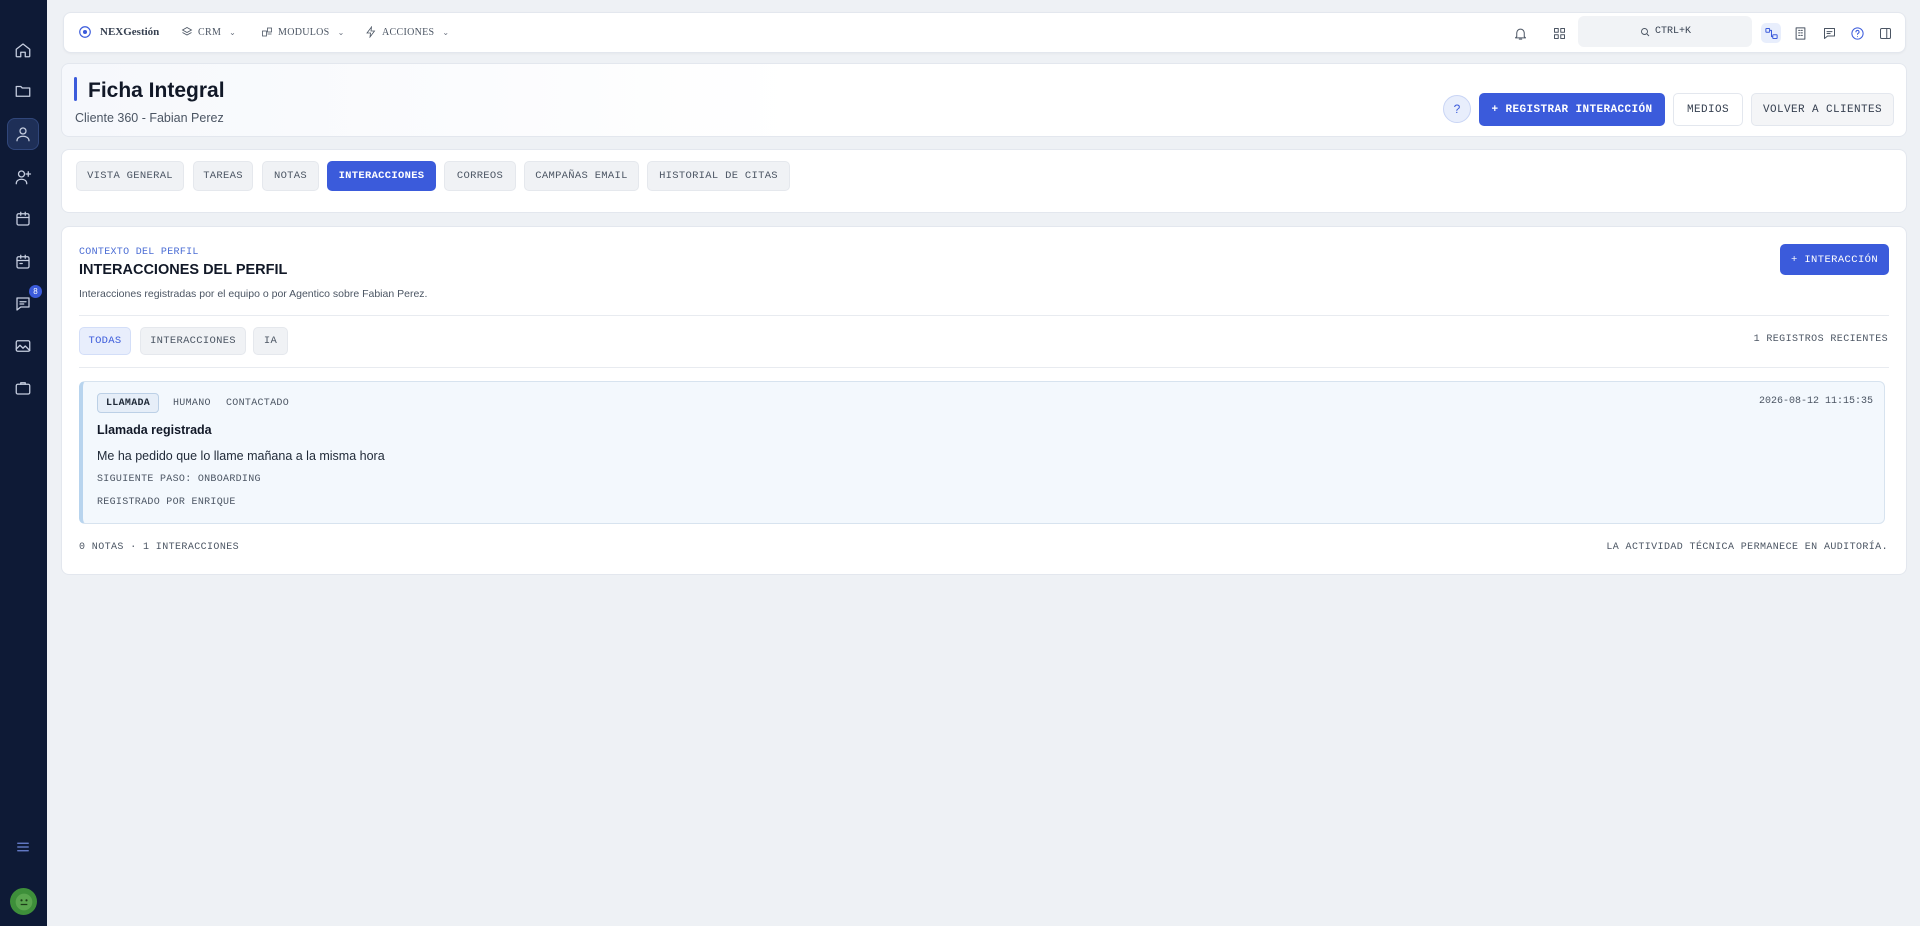 The image size is (1920, 926). What do you see at coordinates (258, 403) in the screenshot?
I see `interaction-status: CONTACTADO` at bounding box center [258, 403].